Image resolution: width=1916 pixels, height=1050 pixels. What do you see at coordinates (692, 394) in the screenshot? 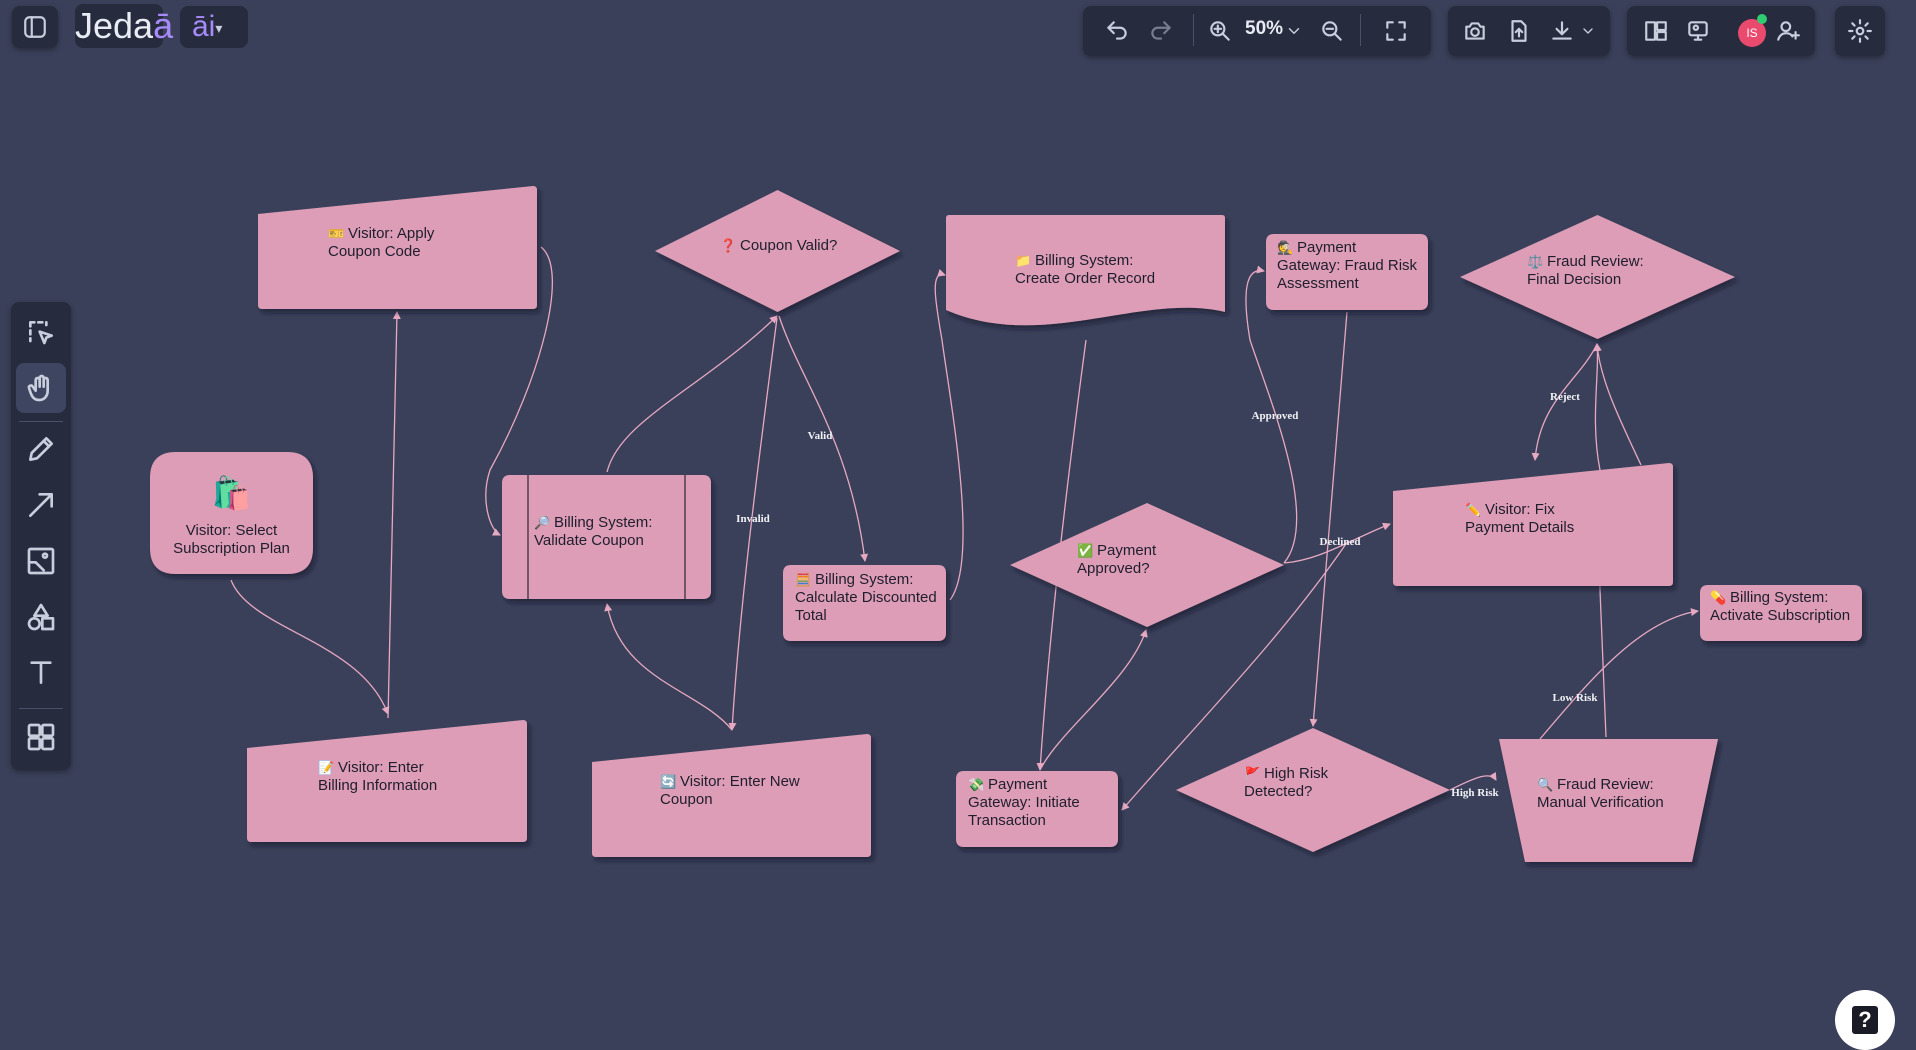
I see `edge-n4-n5` at bounding box center [692, 394].